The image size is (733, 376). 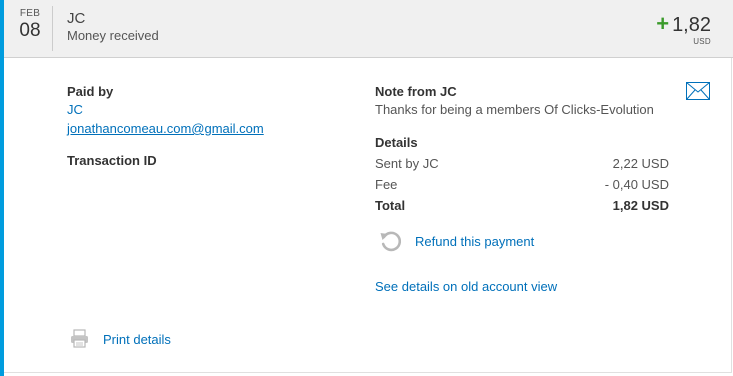 What do you see at coordinates (663, 23) in the screenshot?
I see `amount-sign: +` at bounding box center [663, 23].